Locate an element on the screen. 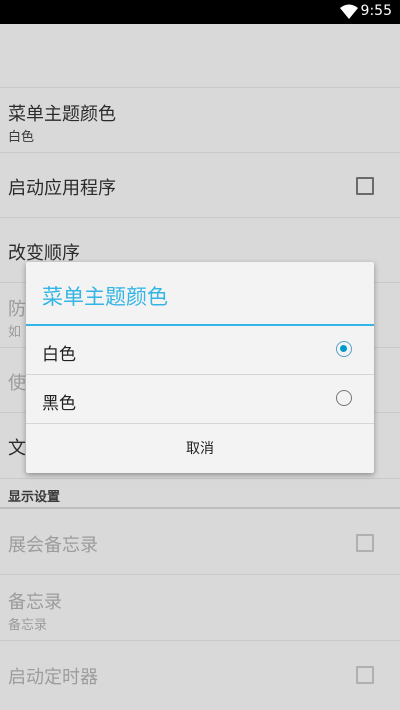  option-black: 黑色 is located at coordinates (200, 399).